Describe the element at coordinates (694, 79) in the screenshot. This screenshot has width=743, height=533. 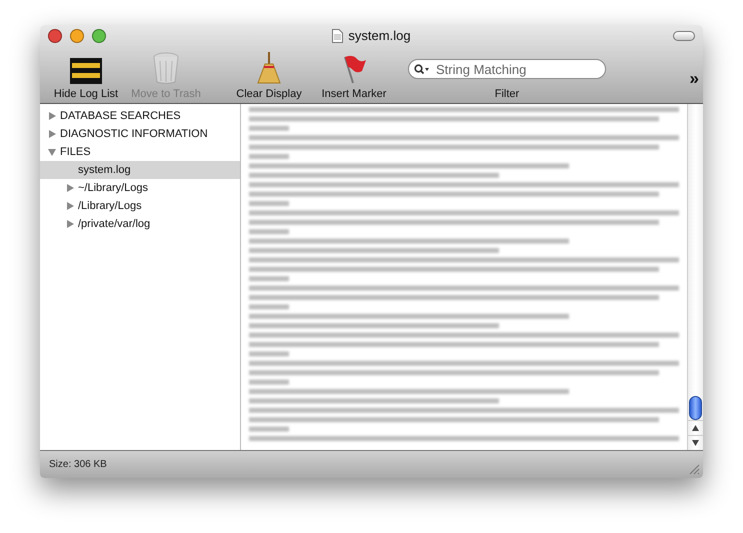
I see `overflow-button: »` at that location.